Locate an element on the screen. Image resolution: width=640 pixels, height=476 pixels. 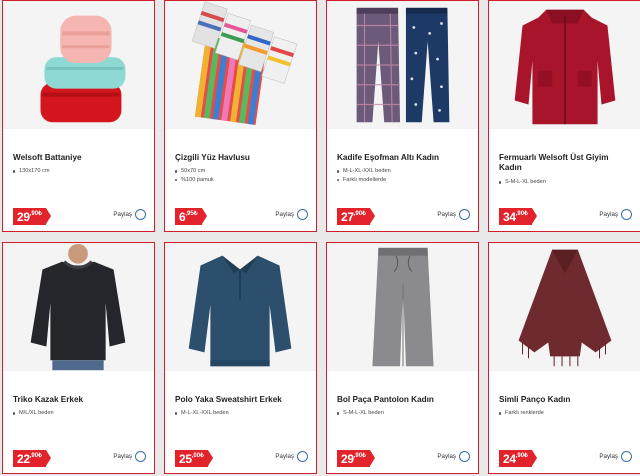
polo-sweatshirt-image is located at coordinates (240, 307).